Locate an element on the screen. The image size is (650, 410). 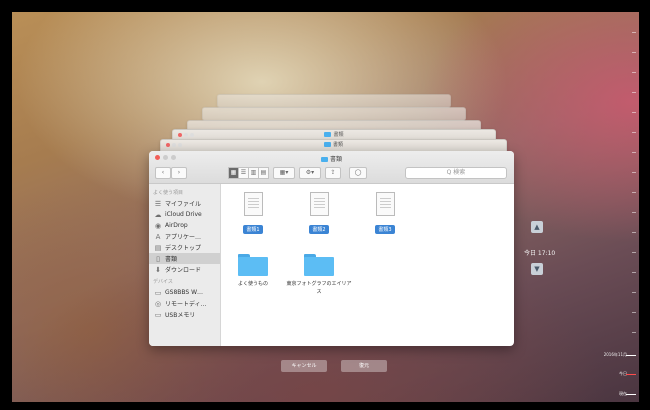
file-item: 書類2 is located at coordinates (319, 213).